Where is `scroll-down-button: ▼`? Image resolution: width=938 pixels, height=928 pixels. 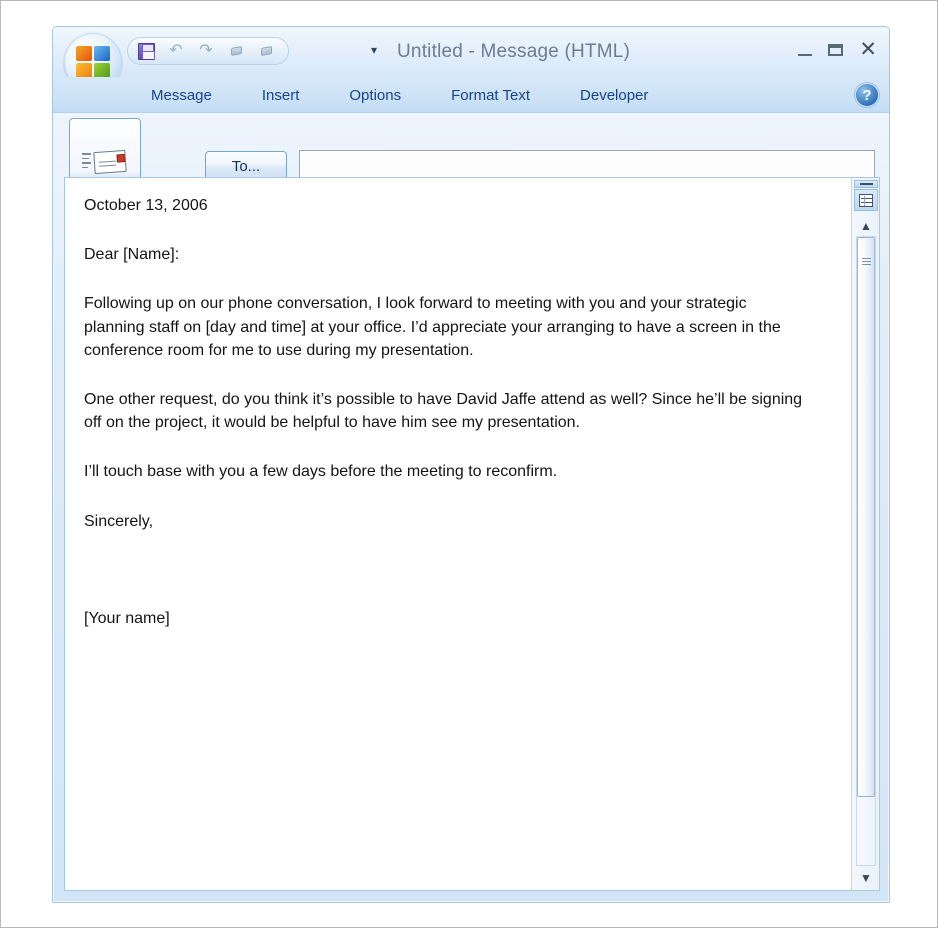 scroll-down-button: ▼ is located at coordinates (866, 878).